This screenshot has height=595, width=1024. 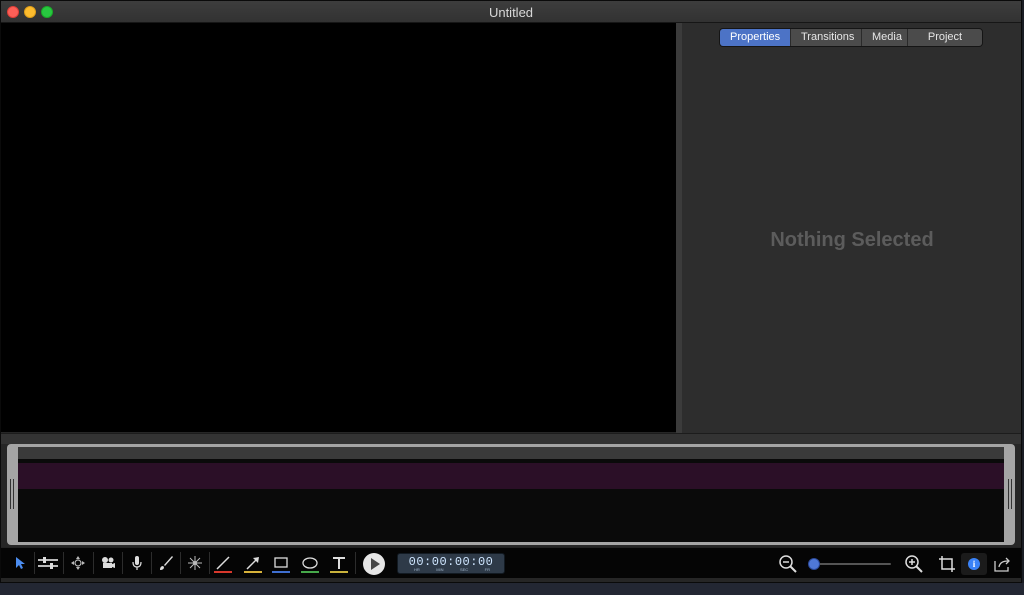 I want to click on info-button: i, so click(x=974, y=564).